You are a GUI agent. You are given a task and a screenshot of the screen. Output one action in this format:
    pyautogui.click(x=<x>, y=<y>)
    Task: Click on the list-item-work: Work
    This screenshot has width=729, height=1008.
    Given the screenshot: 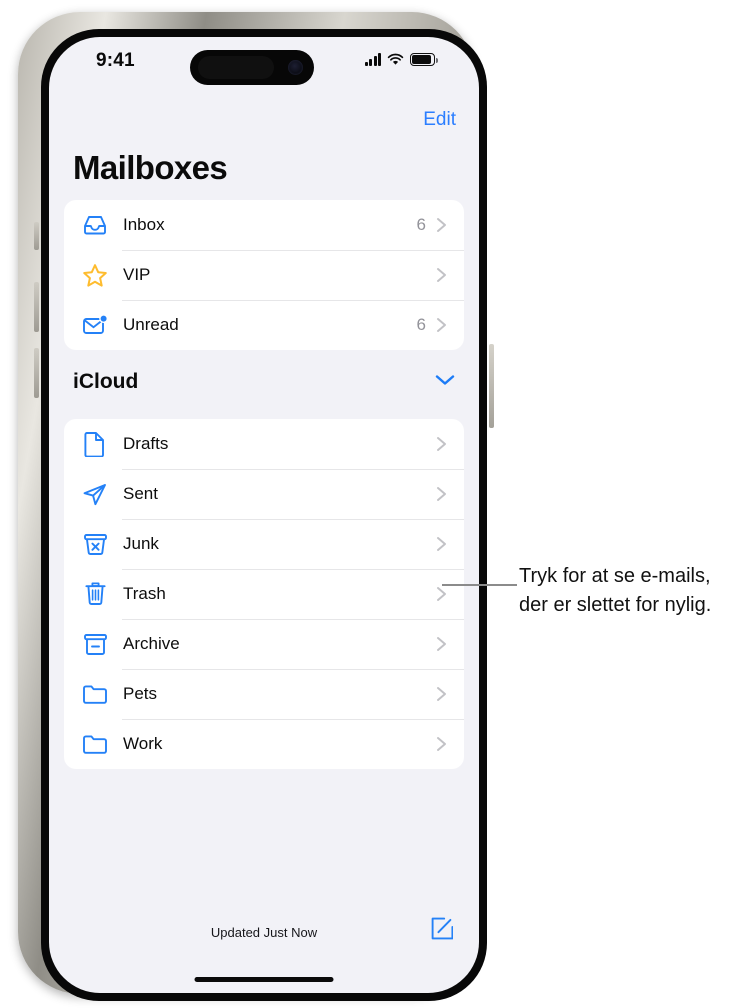 What is the action you would take?
    pyautogui.click(x=264, y=744)
    